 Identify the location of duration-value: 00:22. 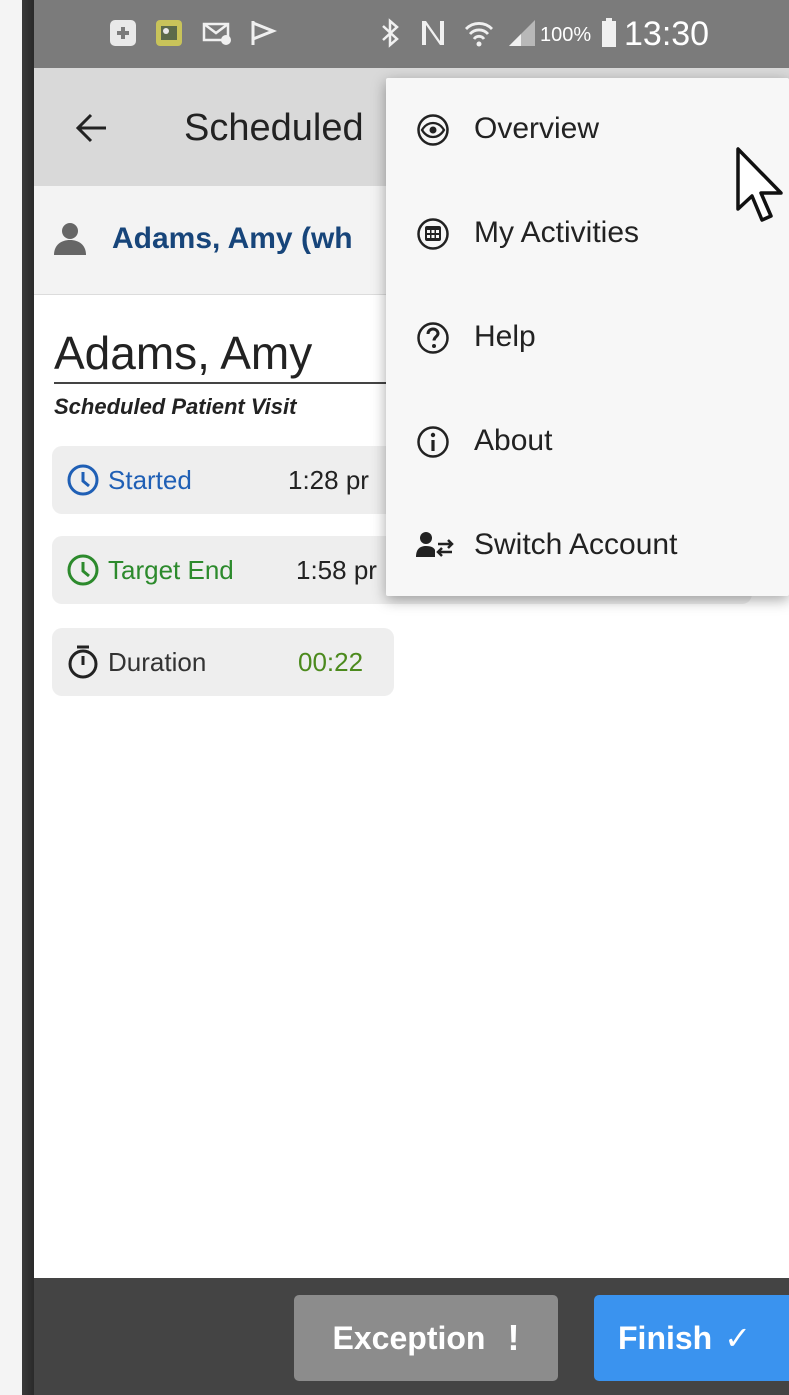
(331, 662).